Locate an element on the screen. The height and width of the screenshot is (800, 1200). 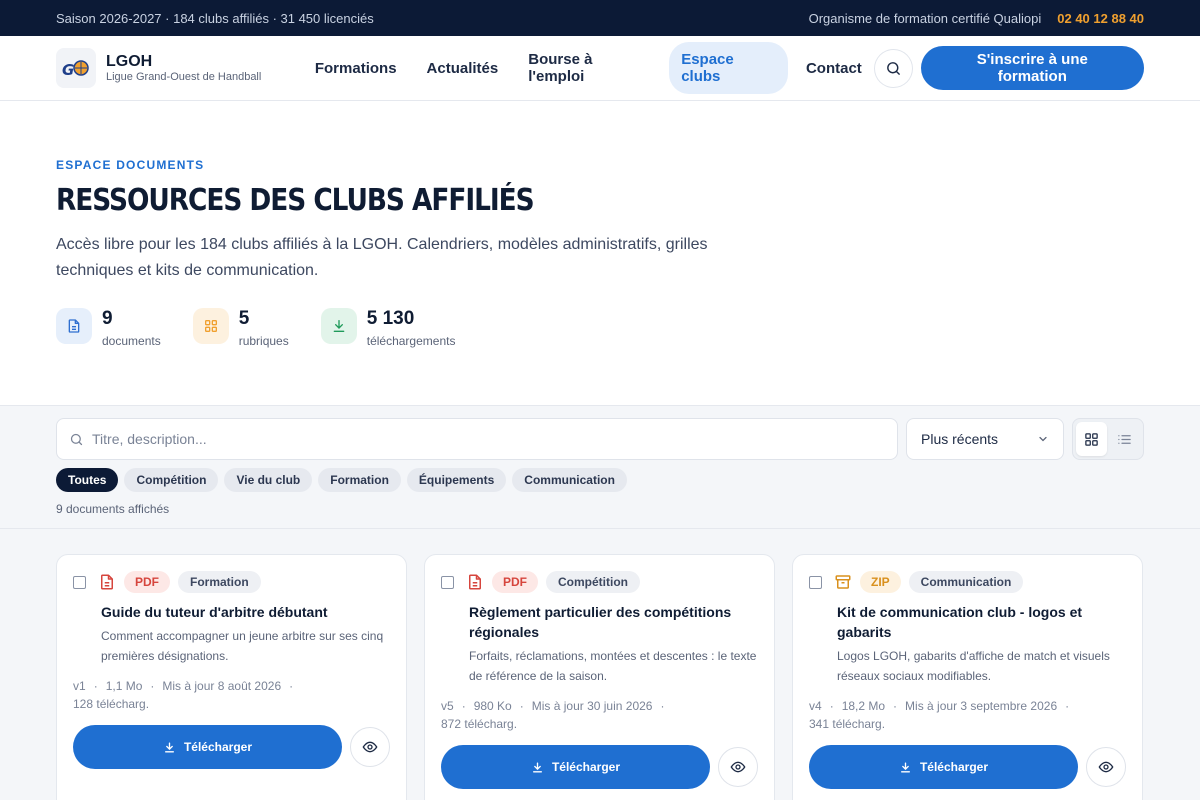
search-button is located at coordinates (893, 68).